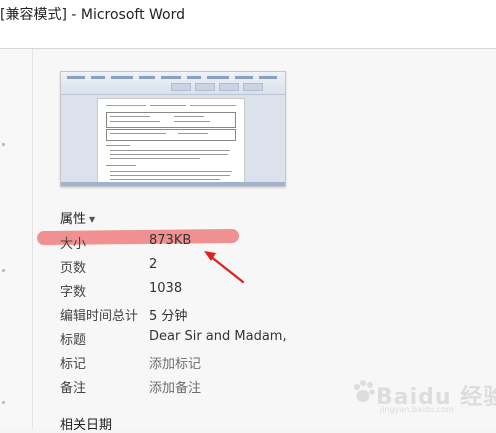 This screenshot has height=433, width=496. What do you see at coordinates (424, 394) in the screenshot?
I see `baidu-watermark: Baidu 经验 jingyan.baidu.com` at bounding box center [424, 394].